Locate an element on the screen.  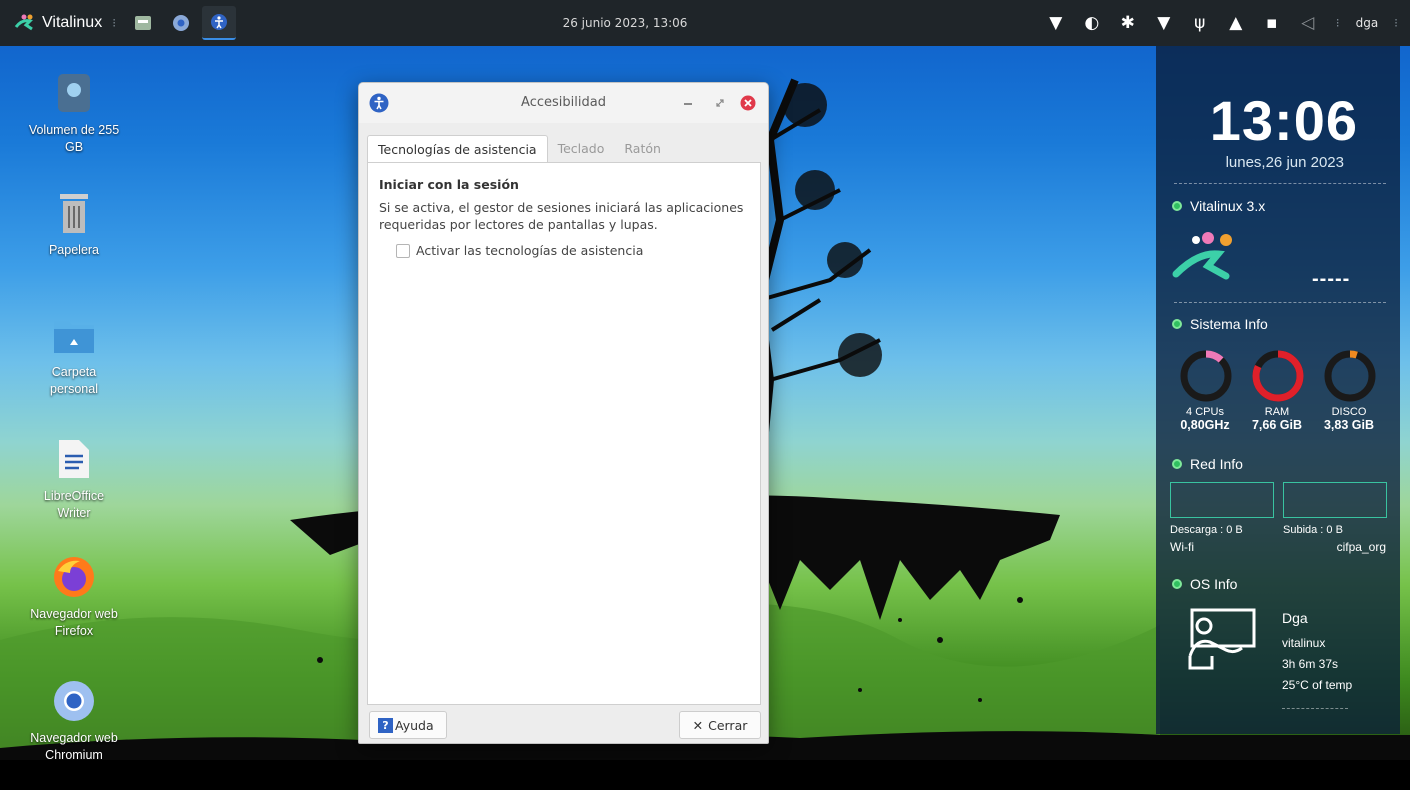
dialog-title: Accesibilidad is located at coordinates (563, 102).